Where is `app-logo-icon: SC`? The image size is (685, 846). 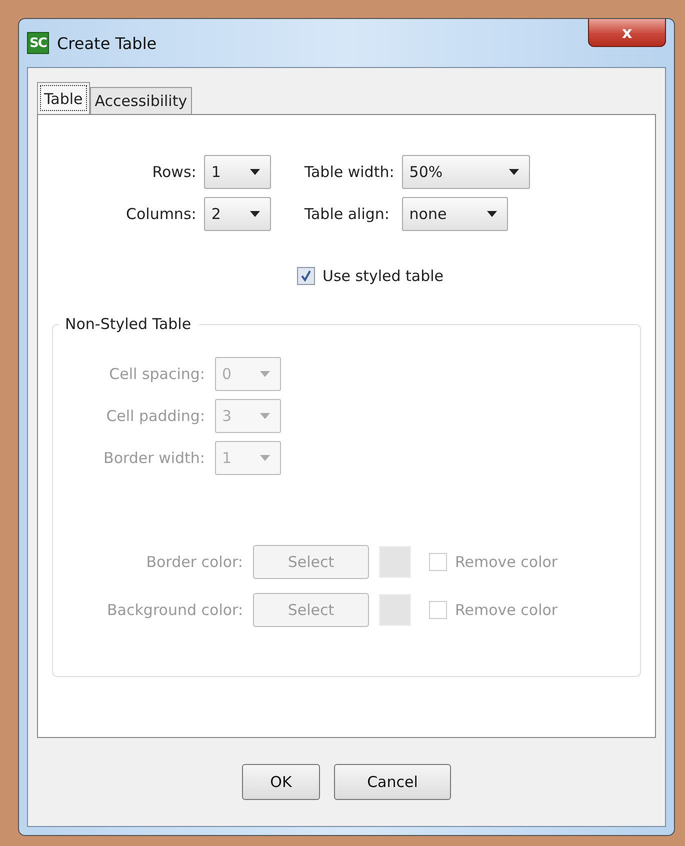 app-logo-icon: SC is located at coordinates (38, 43).